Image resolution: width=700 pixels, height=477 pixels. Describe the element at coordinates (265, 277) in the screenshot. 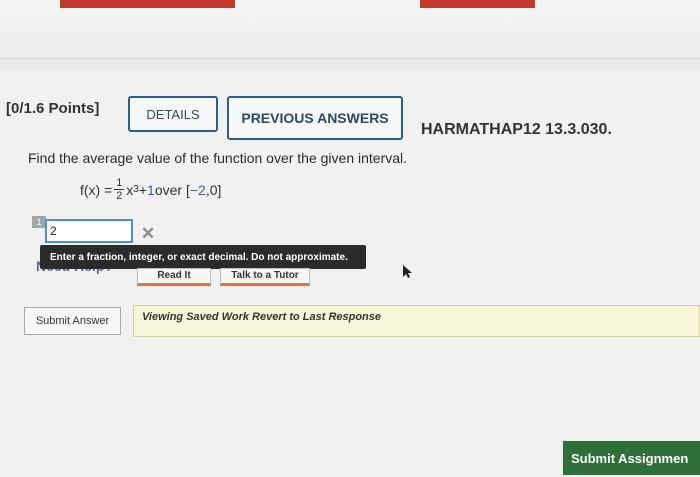

I see `talk-to-tutor-button: Talk to a Tutor` at that location.